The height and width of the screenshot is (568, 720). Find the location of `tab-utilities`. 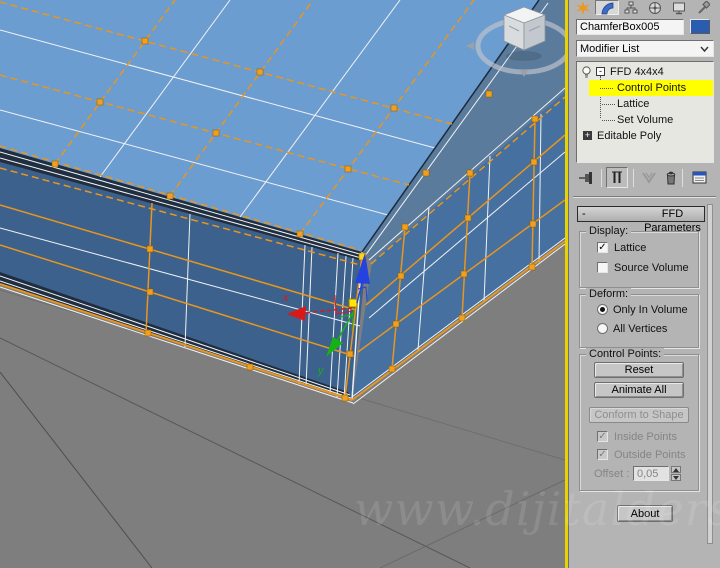

tab-utilities is located at coordinates (703, 7).